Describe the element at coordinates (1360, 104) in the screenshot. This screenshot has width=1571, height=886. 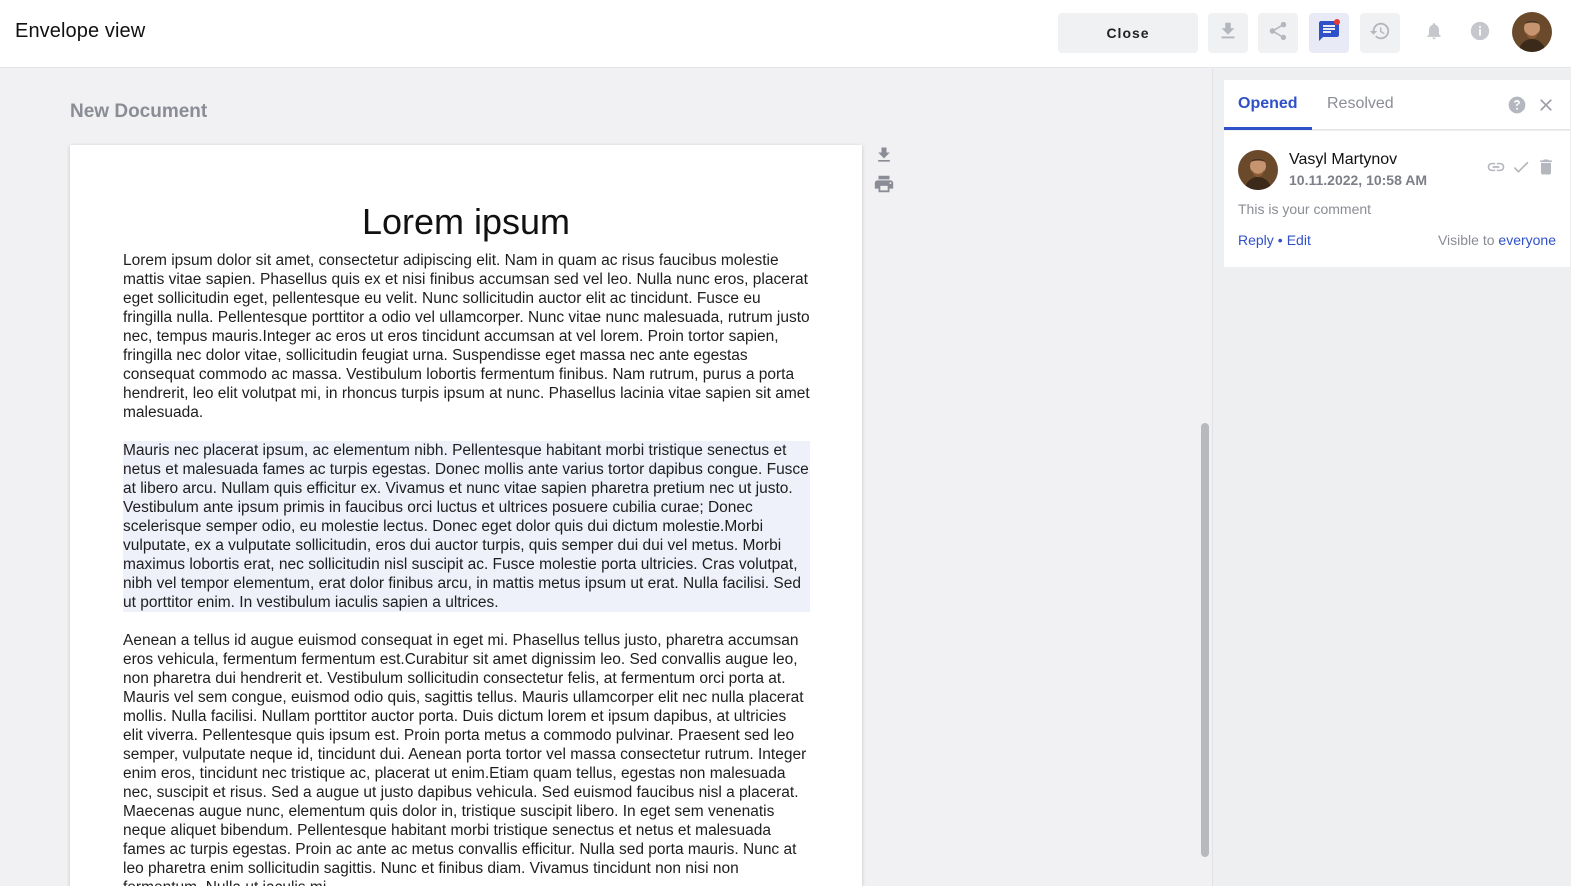
I see `tab-resolved: Resolved` at that location.